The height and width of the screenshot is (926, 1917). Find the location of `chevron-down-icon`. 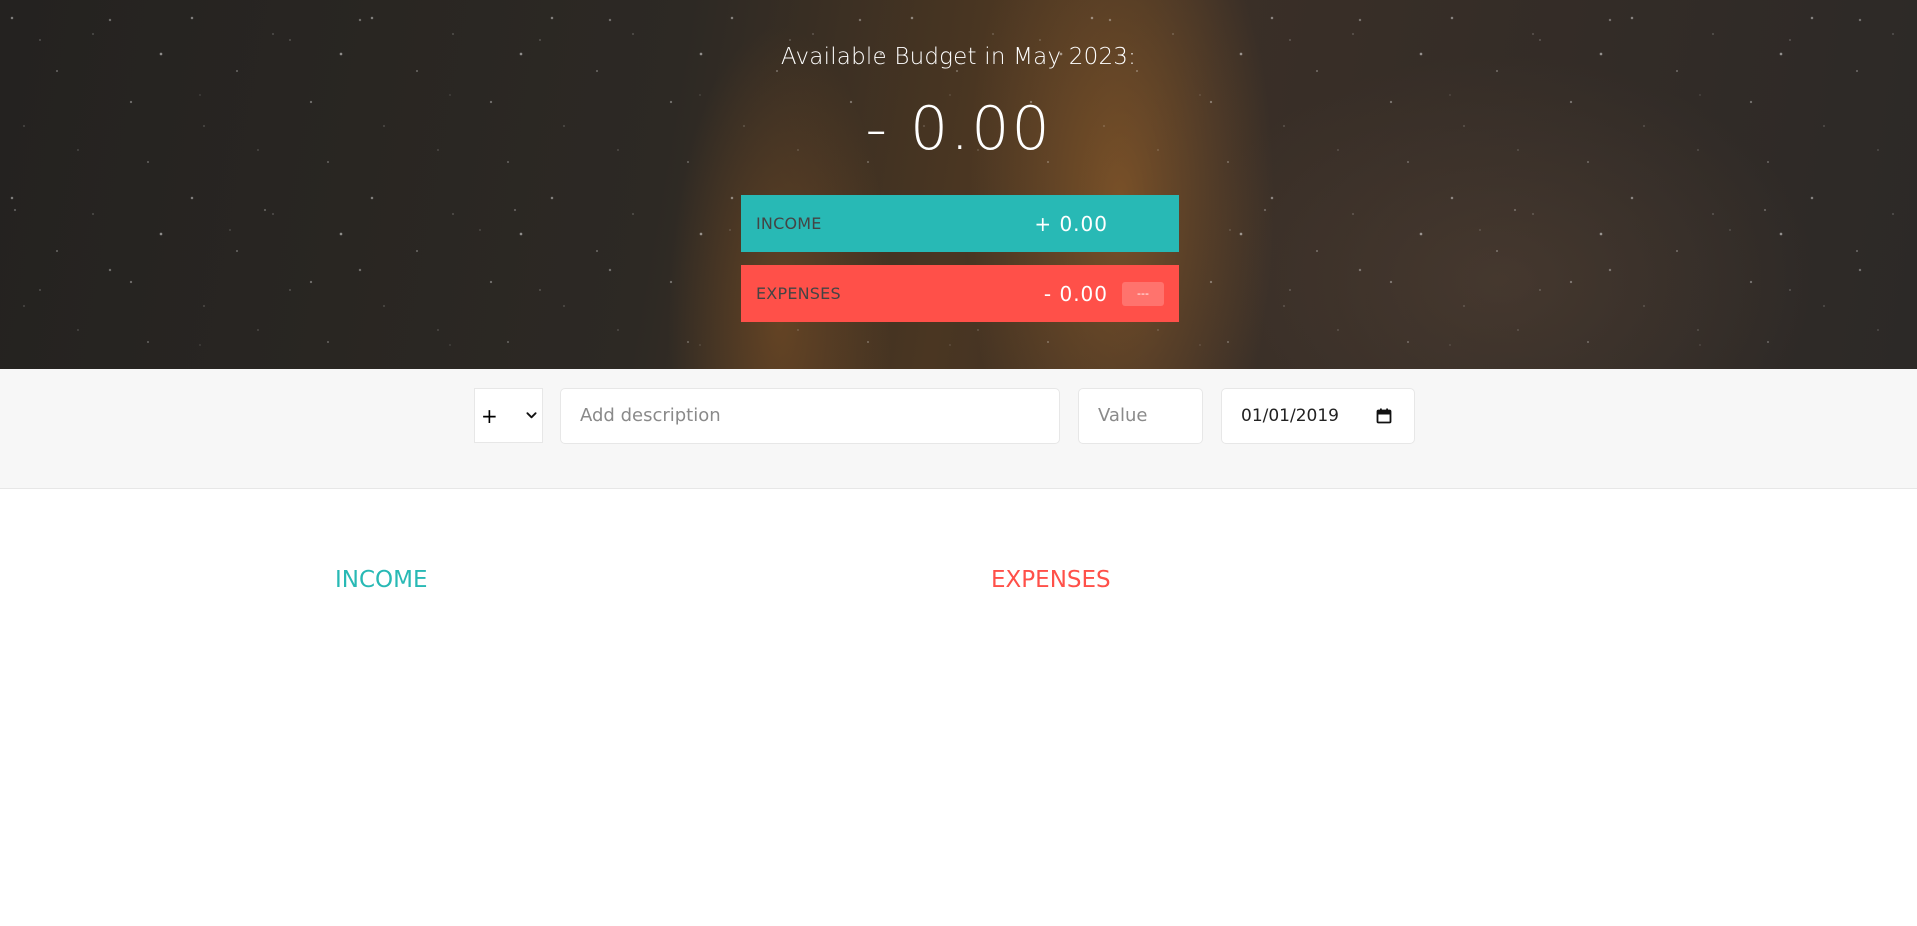

chevron-down-icon is located at coordinates (531, 415).